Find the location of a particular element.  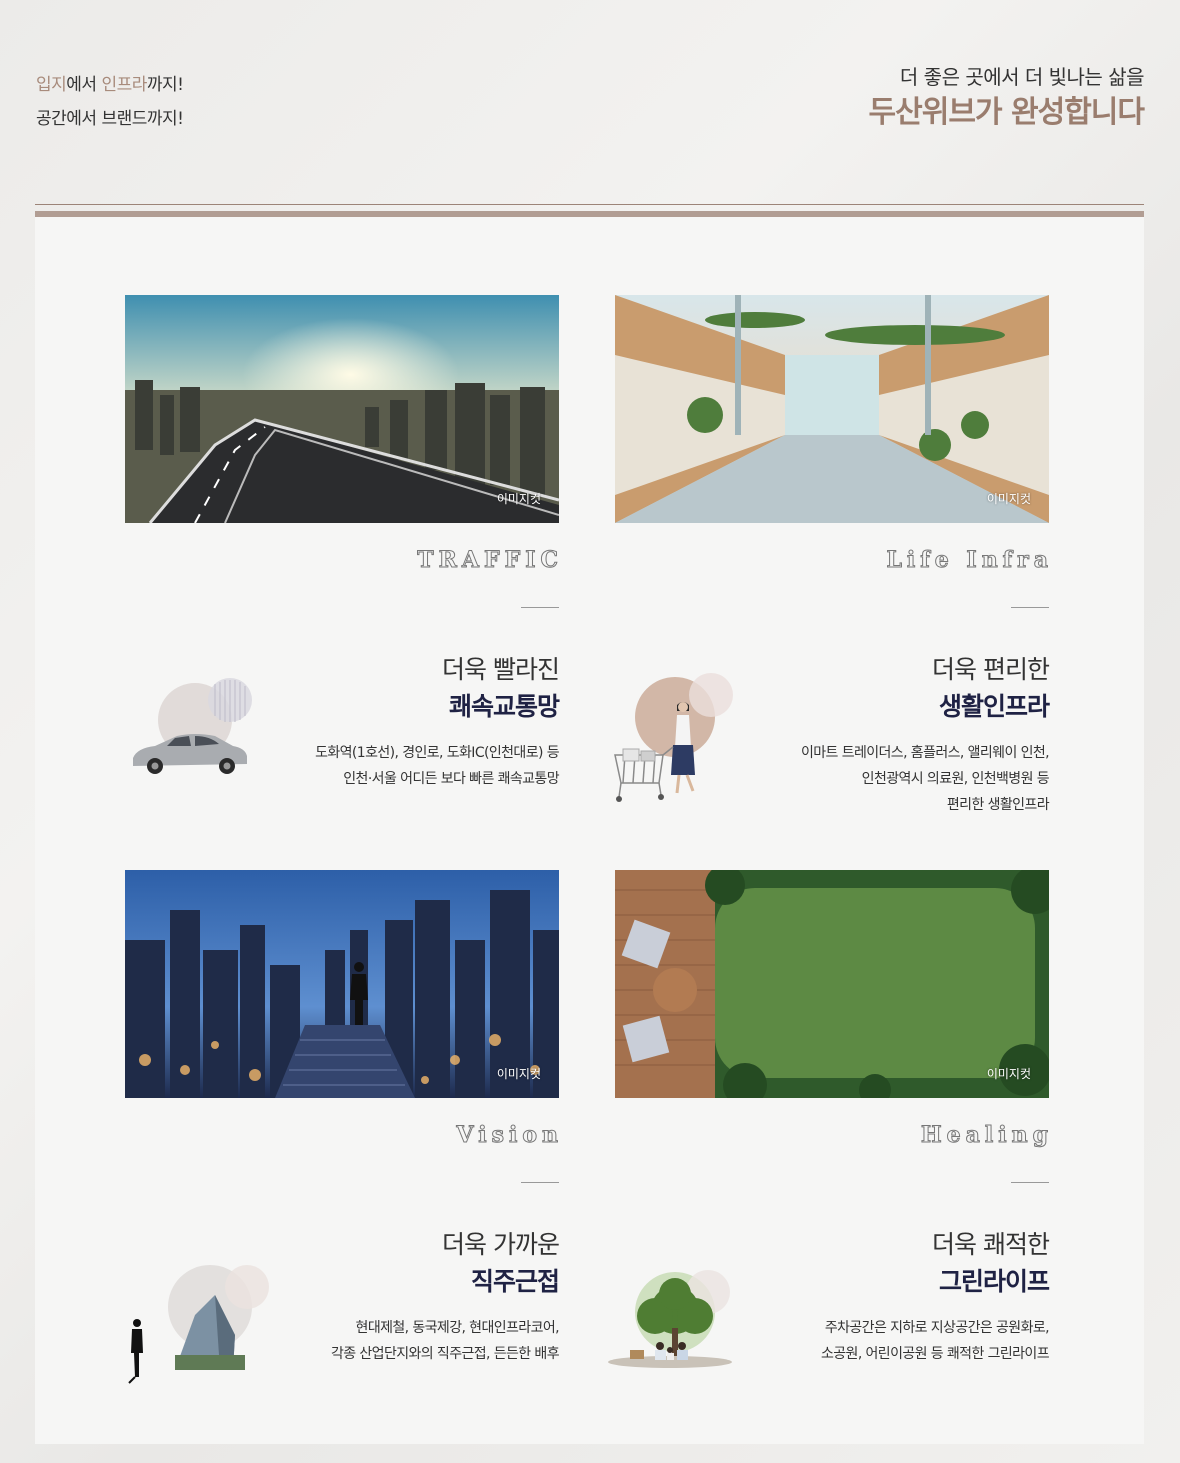

eng-label: TRAFFIC is located at coordinates (490, 560).